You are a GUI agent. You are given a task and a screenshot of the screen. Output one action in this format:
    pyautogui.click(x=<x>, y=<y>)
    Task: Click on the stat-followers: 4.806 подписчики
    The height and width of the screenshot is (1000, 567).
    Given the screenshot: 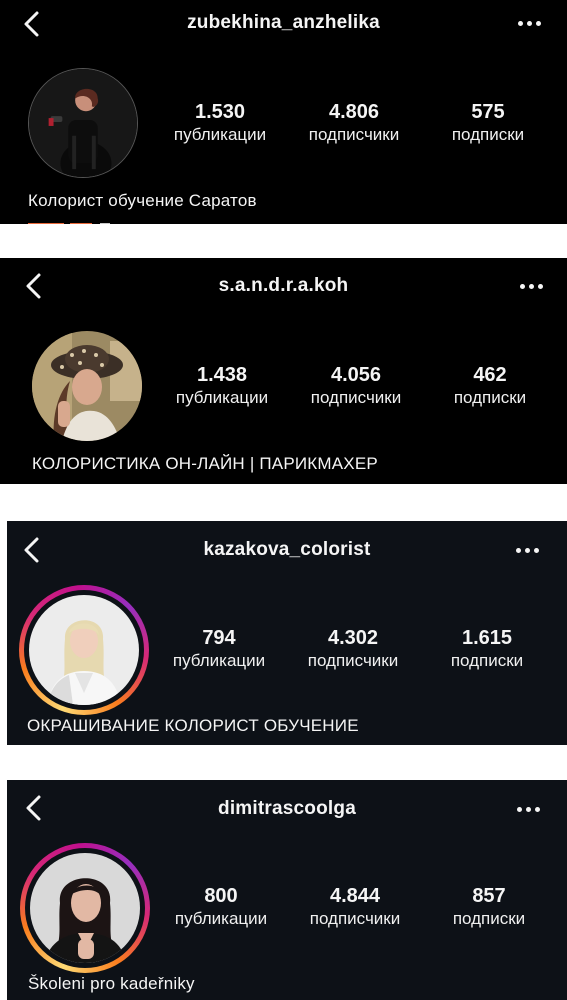 What is the action you would take?
    pyautogui.click(x=354, y=123)
    